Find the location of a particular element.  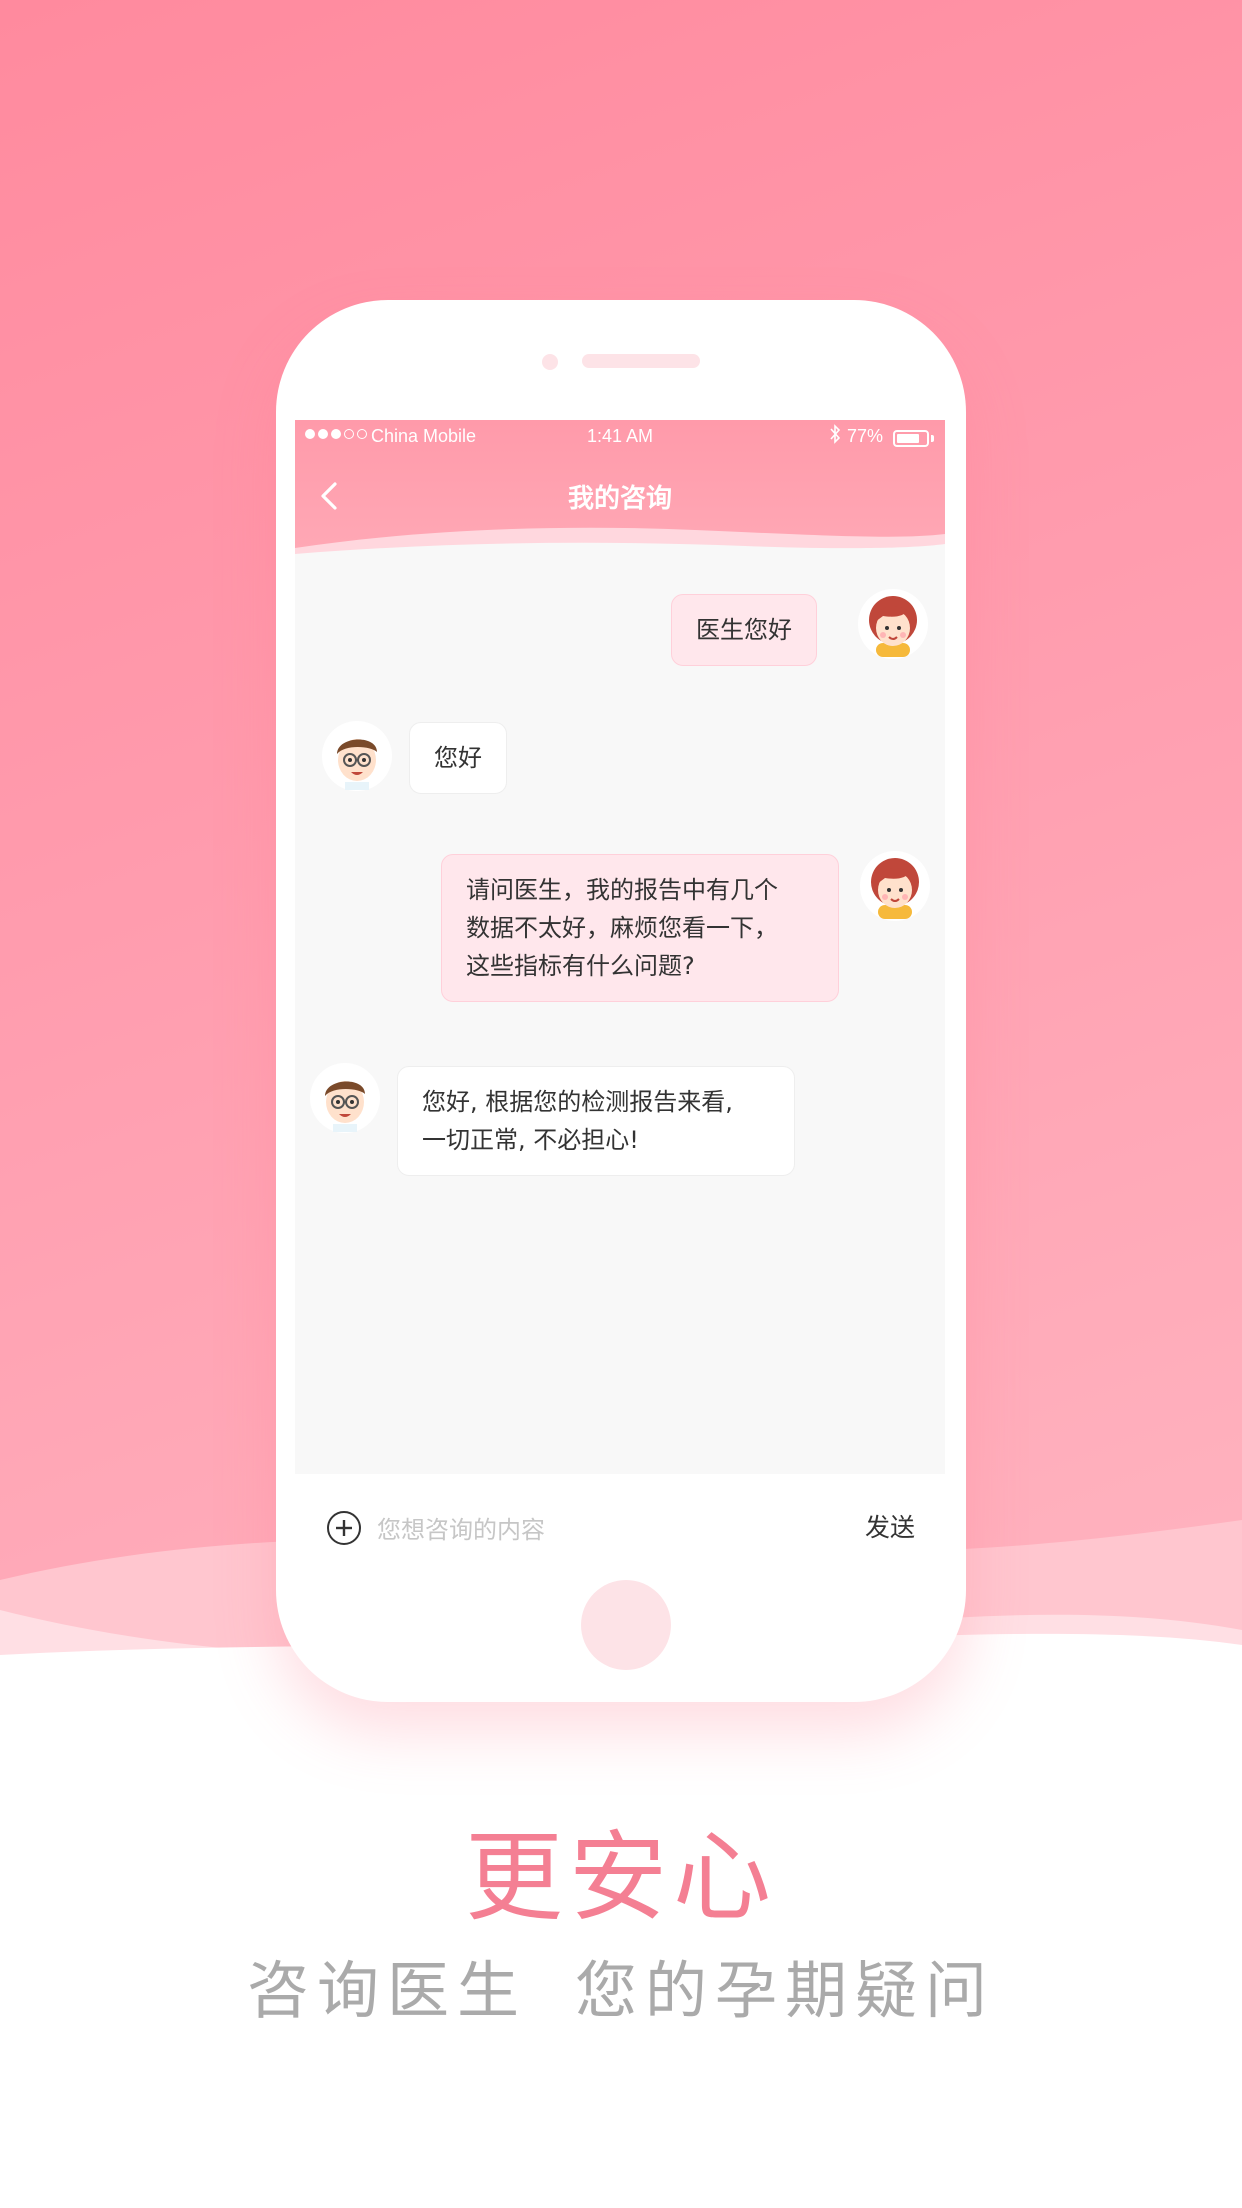

plus-circle-icon is located at coordinates (344, 1528).